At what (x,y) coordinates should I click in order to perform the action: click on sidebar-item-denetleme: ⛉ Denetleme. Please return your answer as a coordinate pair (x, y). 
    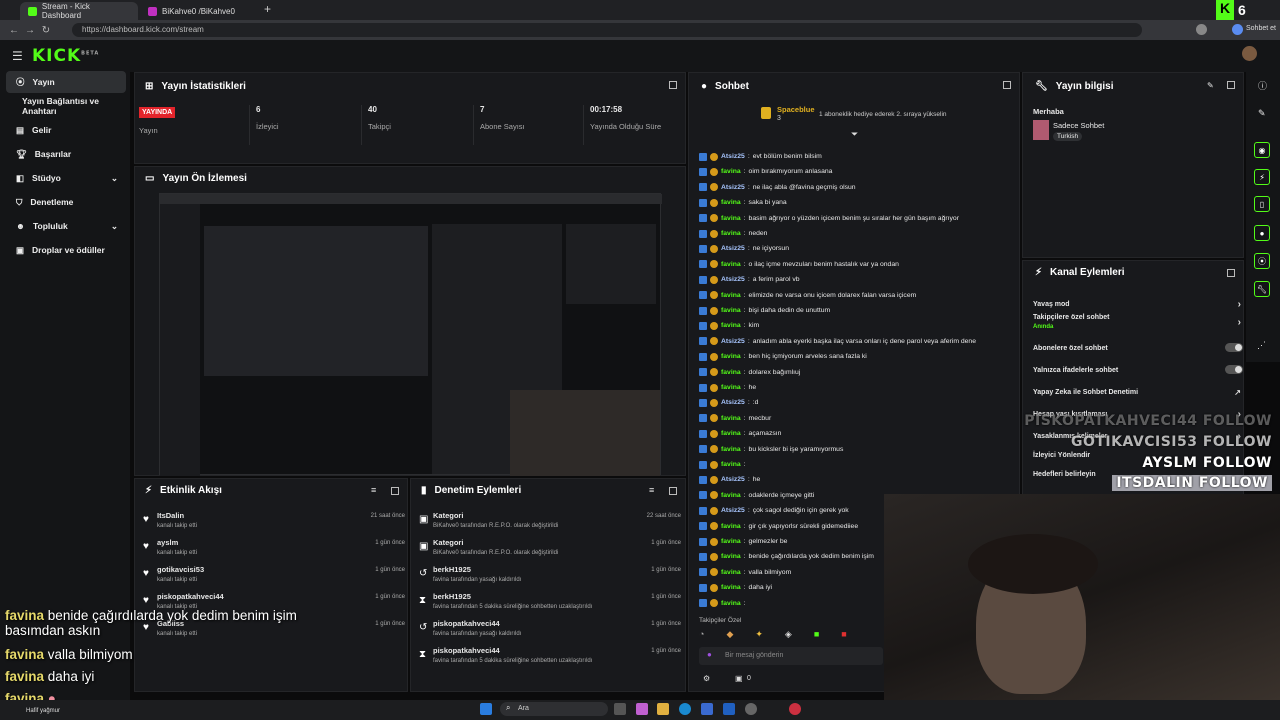
    Looking at the image, I should click on (66, 202).